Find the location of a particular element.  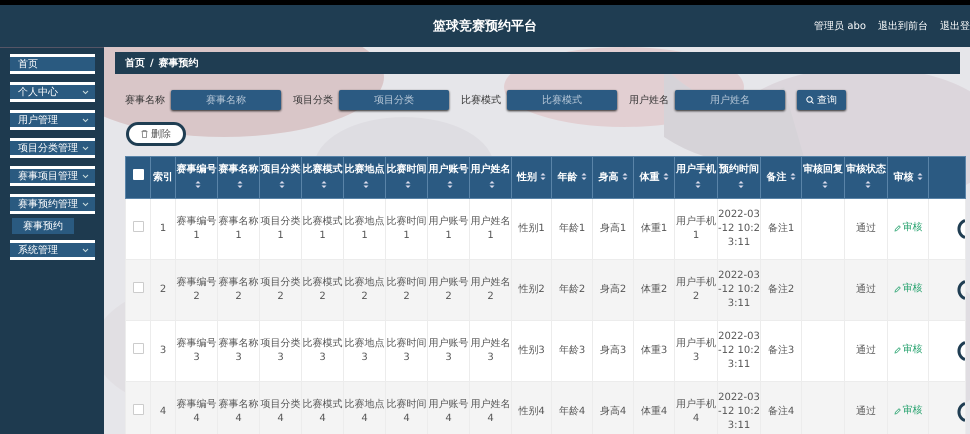

column-header: 用户手机 is located at coordinates (696, 169).